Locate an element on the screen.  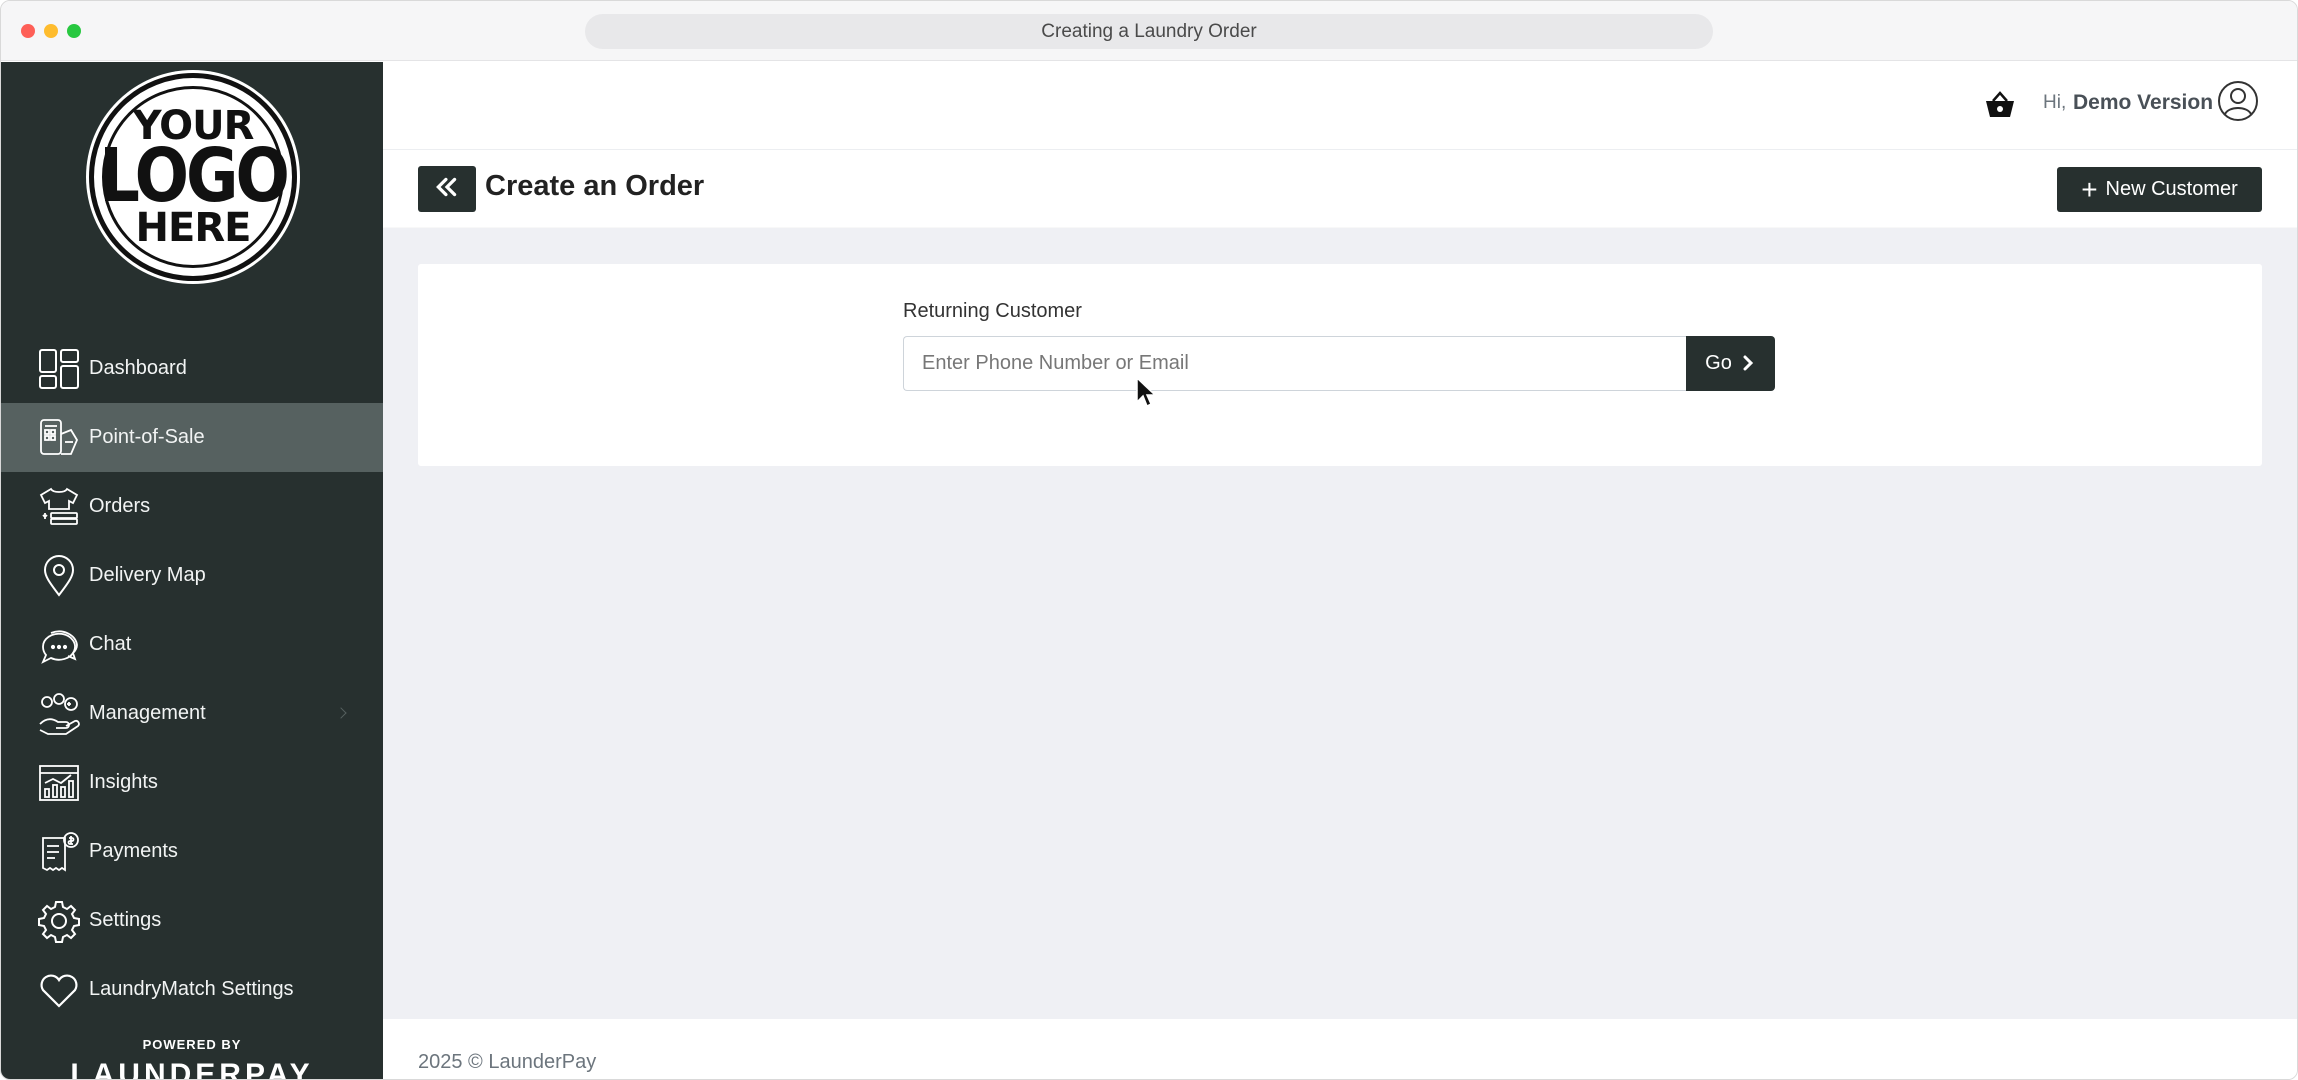
returning-customer-label: Returning Customer is located at coordinates (992, 311).